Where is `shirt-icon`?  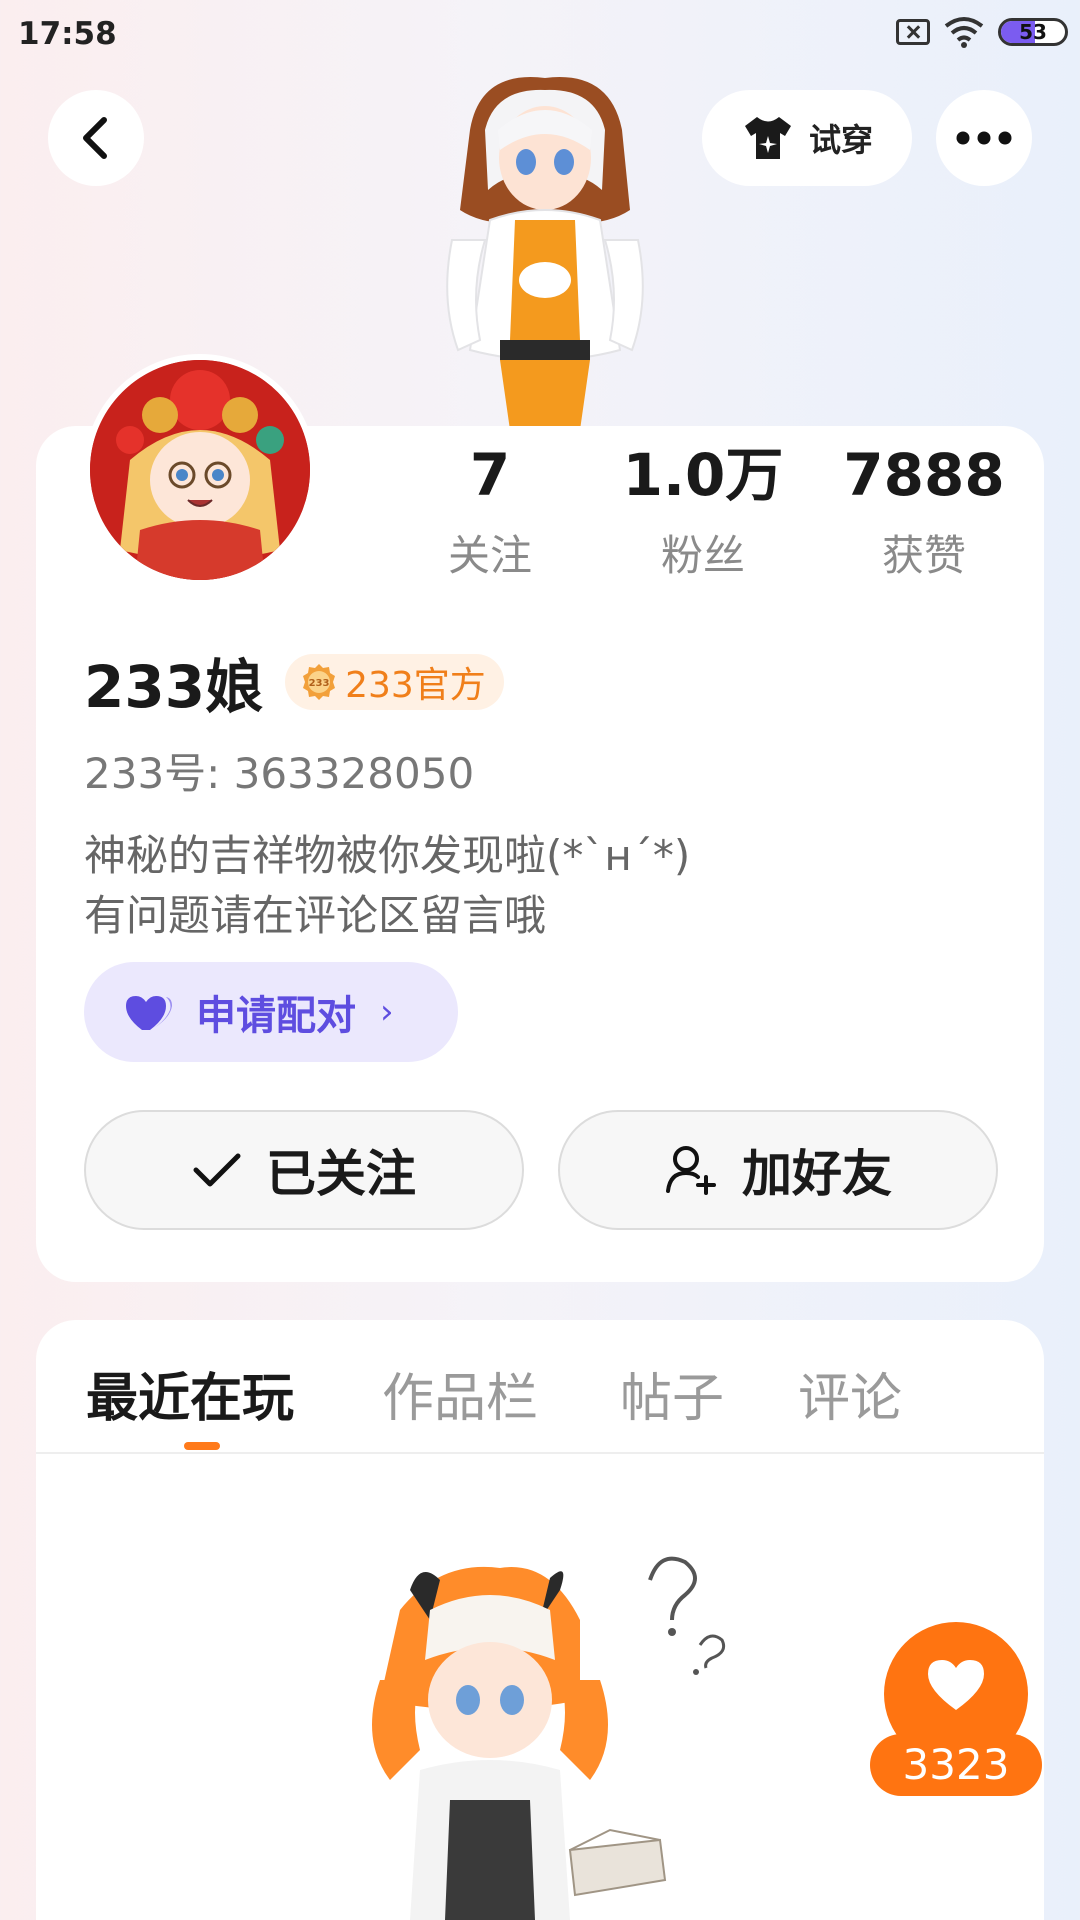
shirt-icon is located at coordinates (767, 138).